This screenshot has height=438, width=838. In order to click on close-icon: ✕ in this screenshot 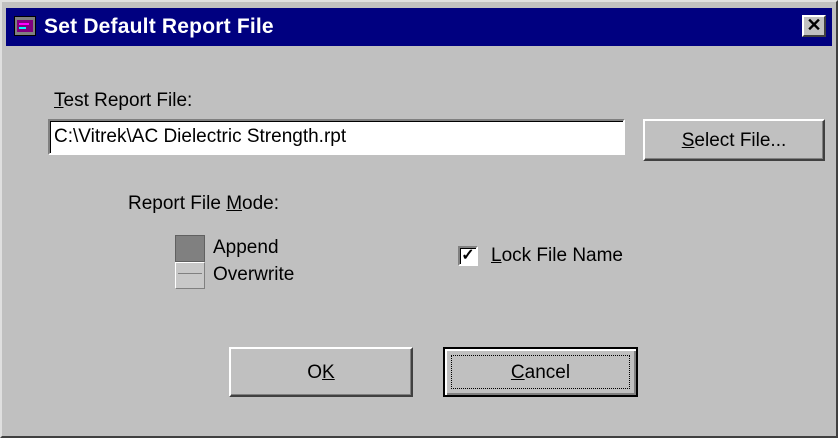, I will do `click(814, 25)`.